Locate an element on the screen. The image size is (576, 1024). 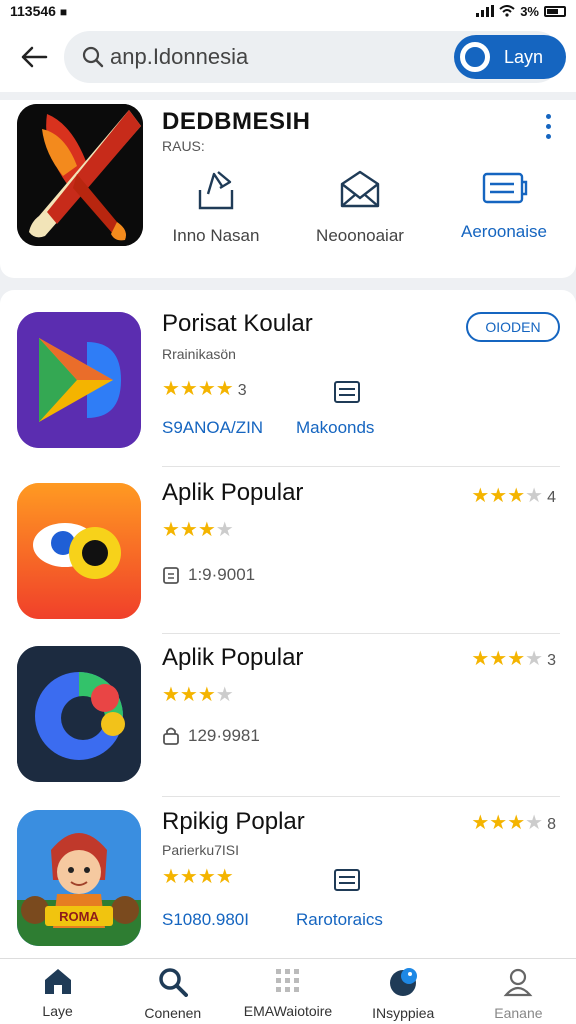
signal-icon is located at coordinates (485, 11).